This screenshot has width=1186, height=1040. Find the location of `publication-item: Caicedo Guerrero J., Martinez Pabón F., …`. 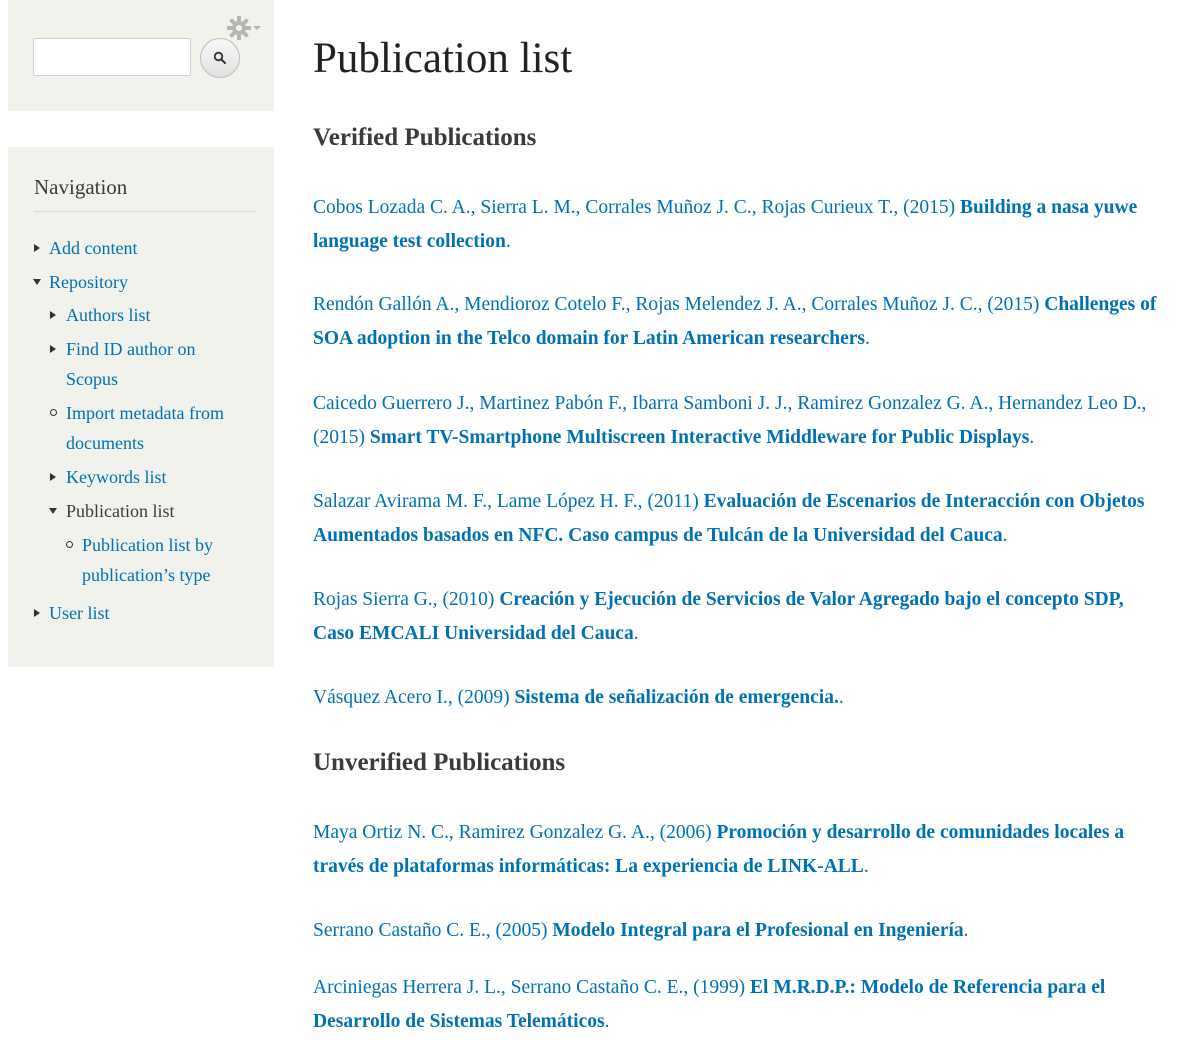

publication-item: Caicedo Guerrero J., Martinez Pabón F., … is located at coordinates (730, 420).